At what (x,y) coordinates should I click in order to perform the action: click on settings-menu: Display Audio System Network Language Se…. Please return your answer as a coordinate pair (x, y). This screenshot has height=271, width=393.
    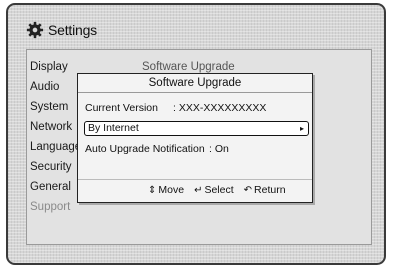
    Looking at the image, I should click on (55, 137).